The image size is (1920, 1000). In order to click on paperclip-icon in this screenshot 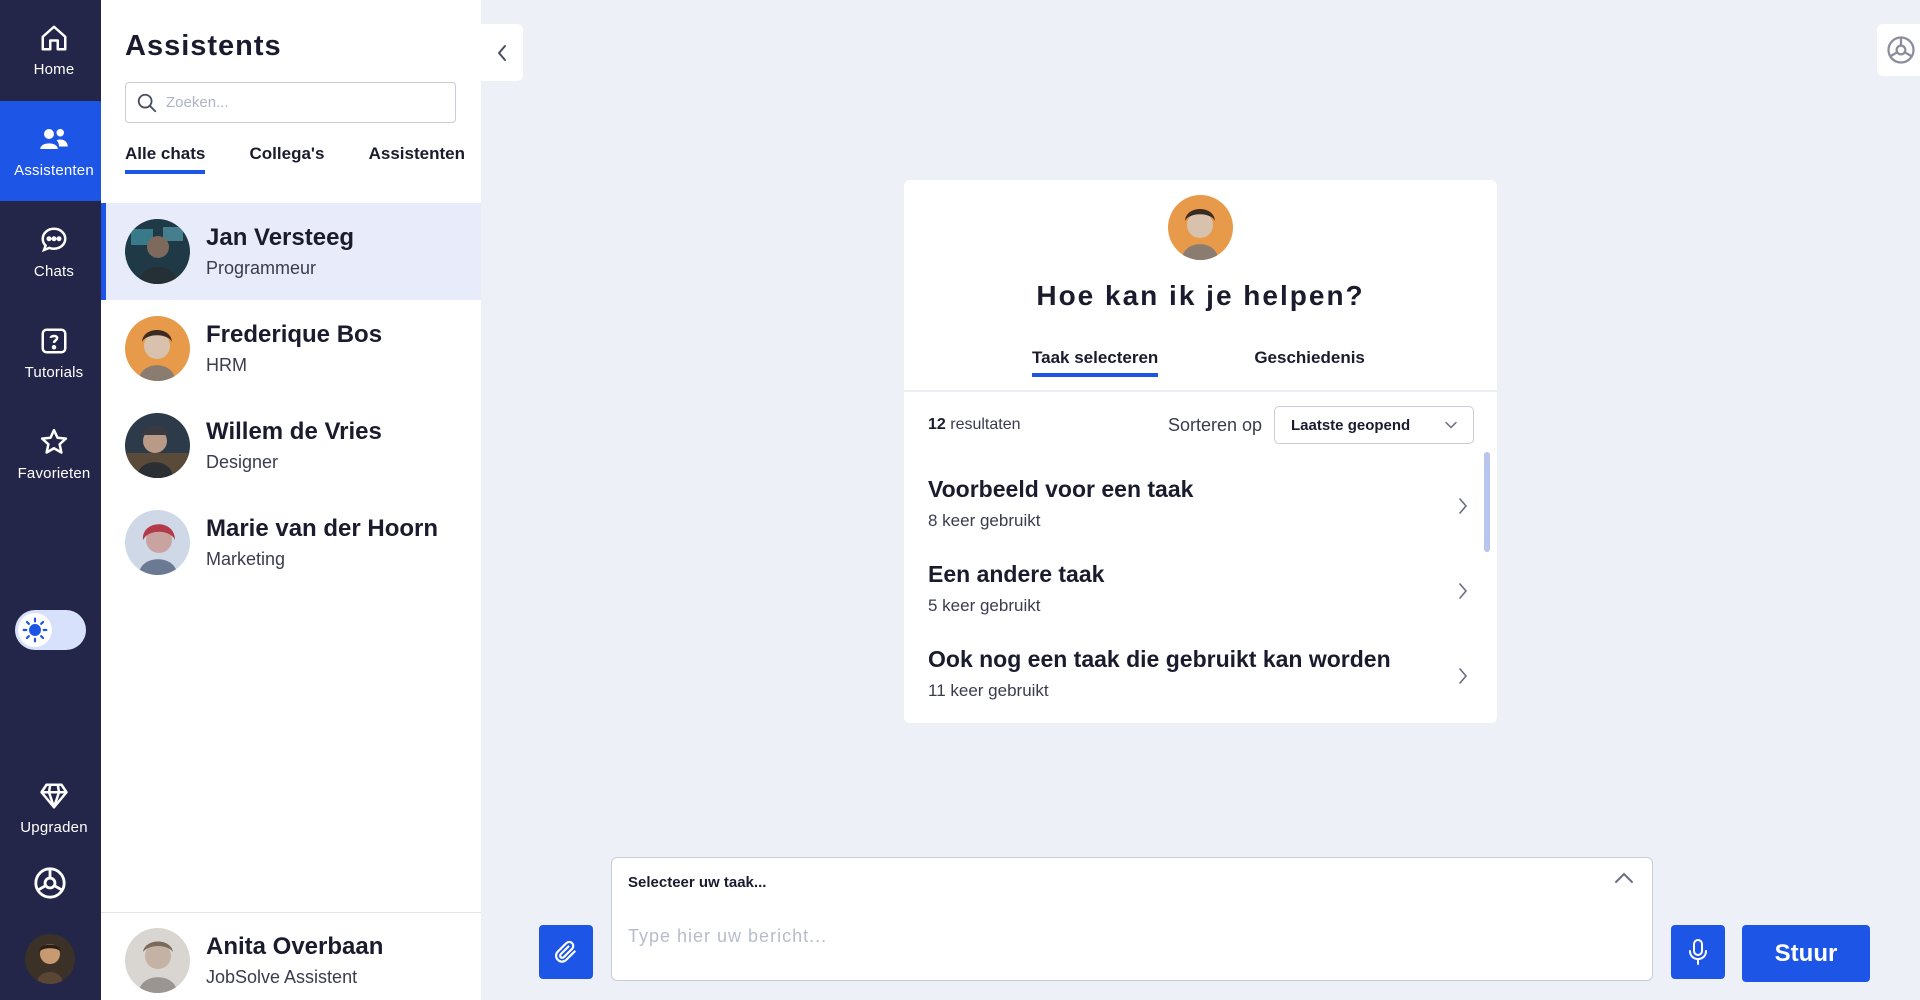, I will do `click(565, 951)`.